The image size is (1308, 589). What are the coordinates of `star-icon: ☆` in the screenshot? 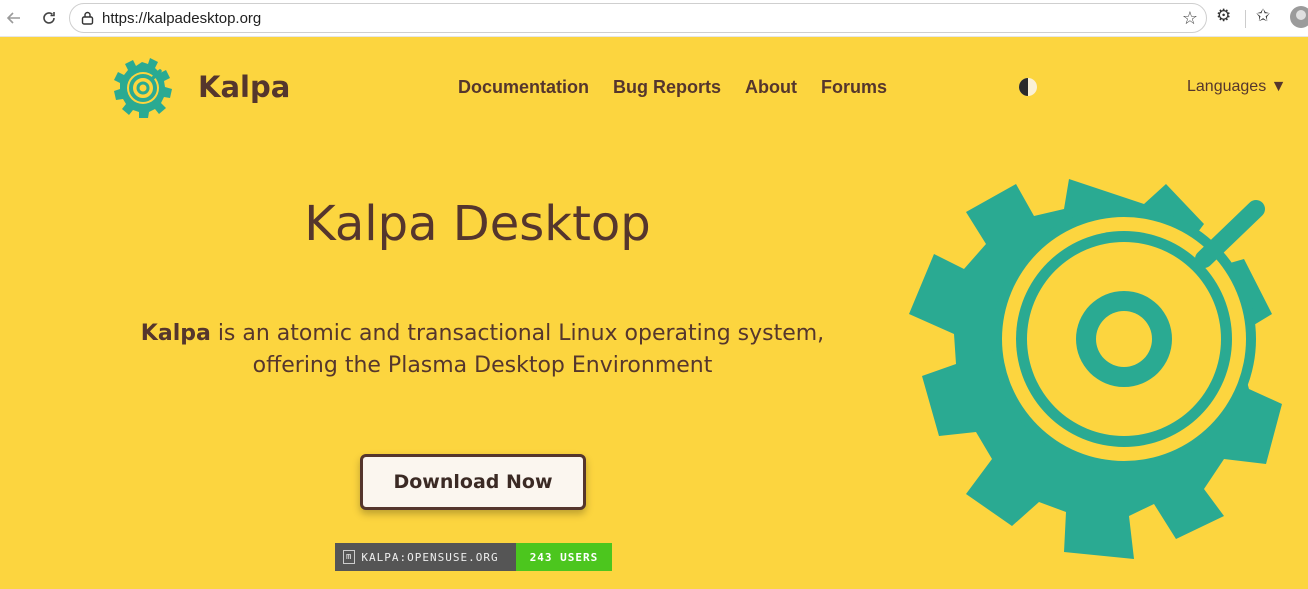 It's located at (1190, 18).